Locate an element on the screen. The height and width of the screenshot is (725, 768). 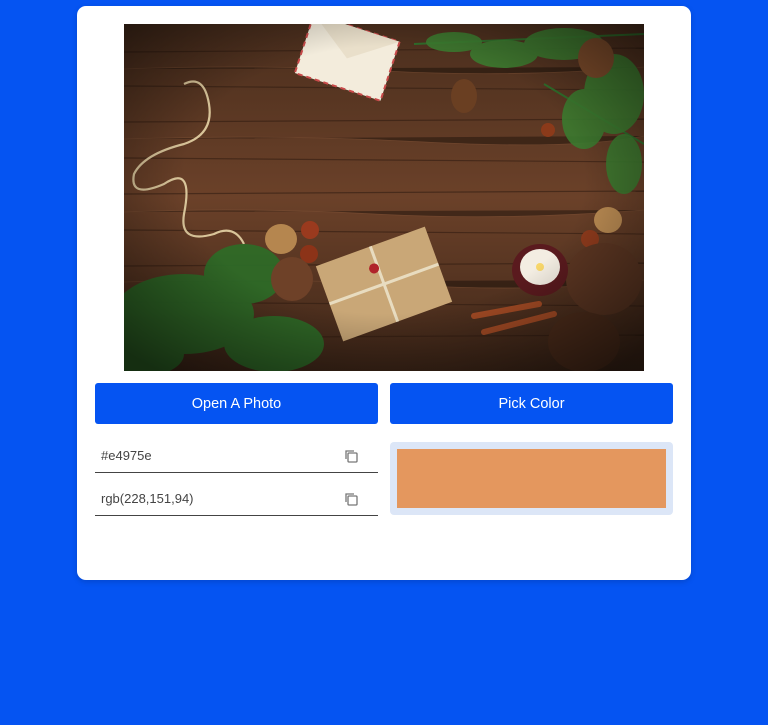
hex-field is located at coordinates (236, 456).